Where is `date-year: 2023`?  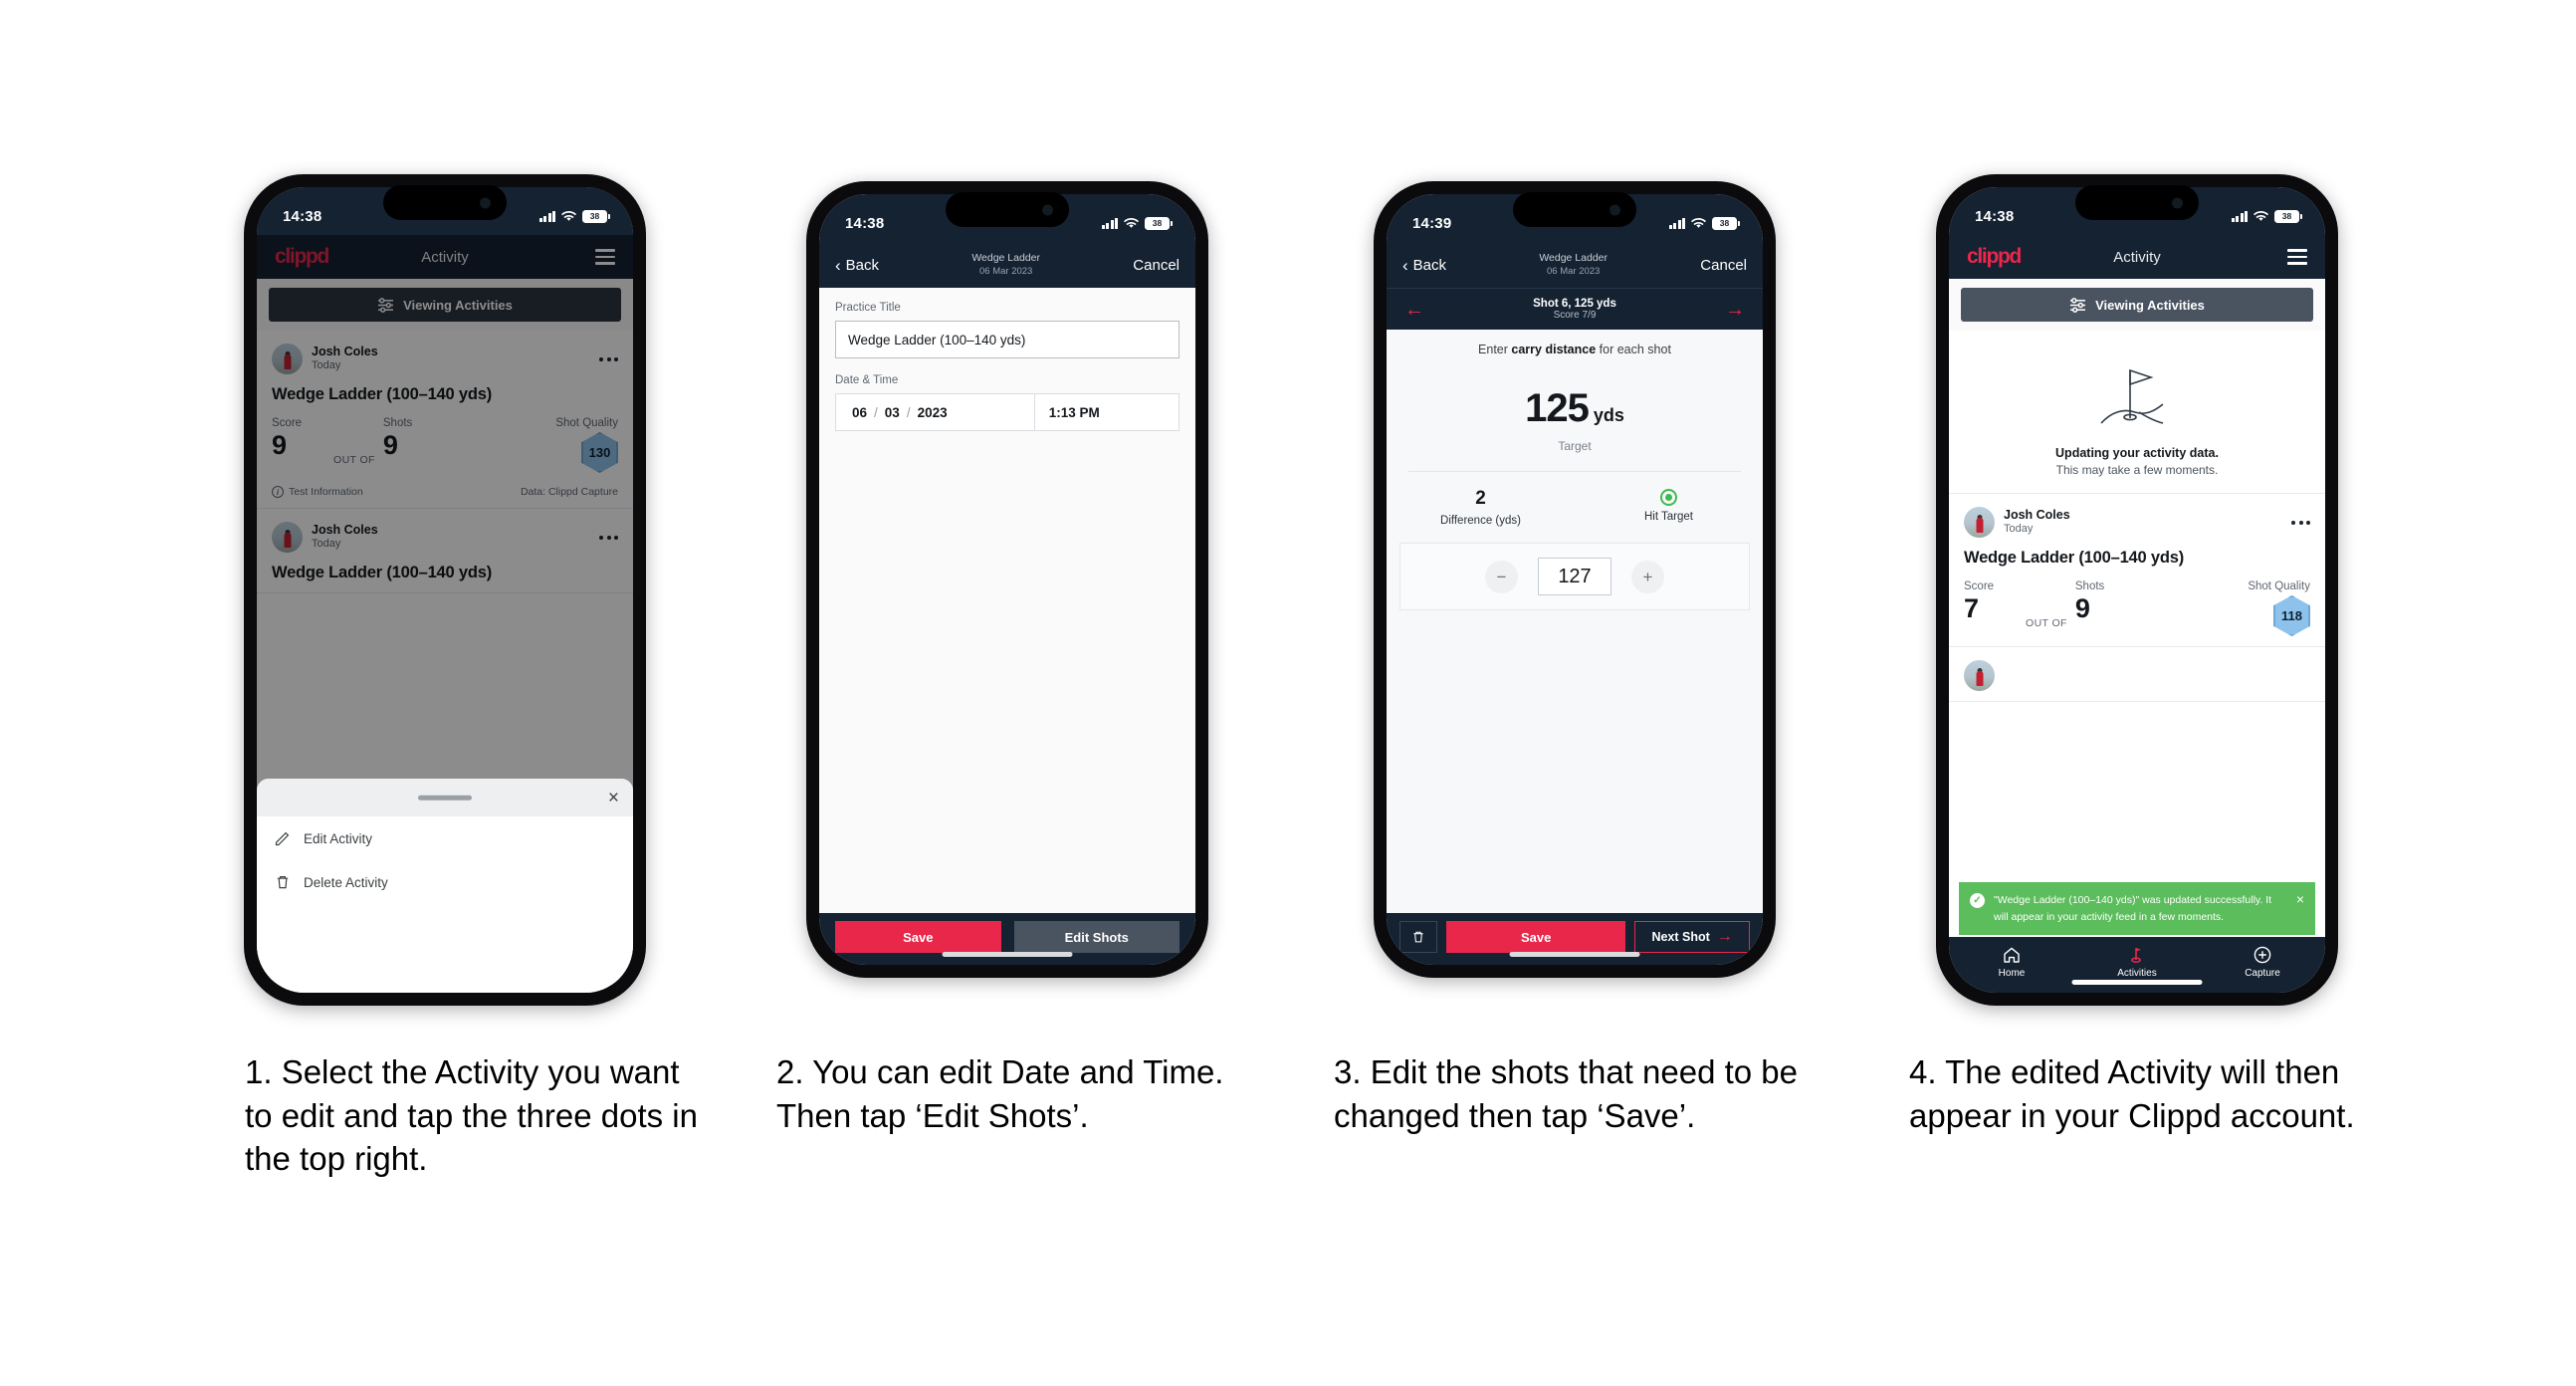
date-year: 2023 is located at coordinates (932, 412).